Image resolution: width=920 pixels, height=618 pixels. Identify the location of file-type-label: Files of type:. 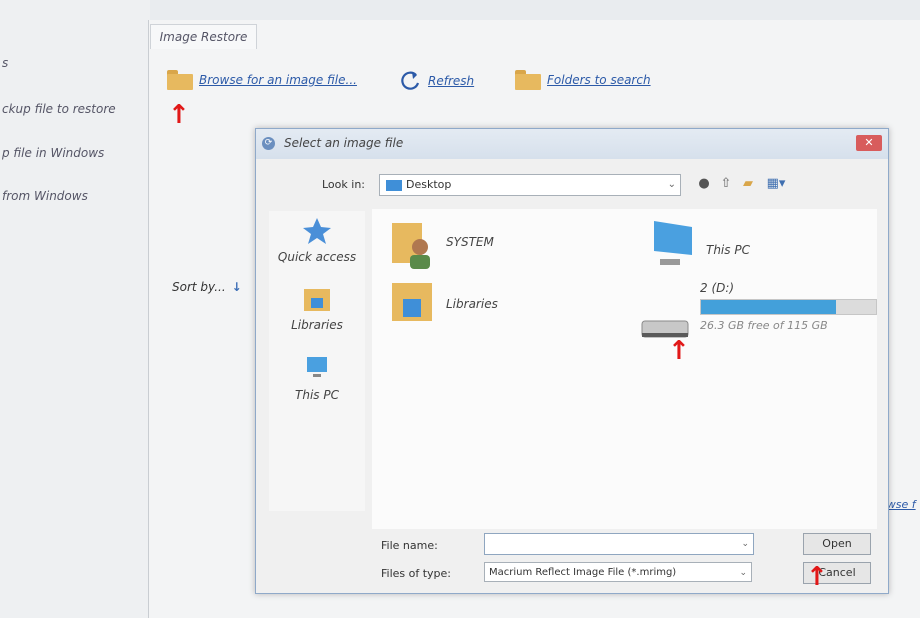
(416, 573).